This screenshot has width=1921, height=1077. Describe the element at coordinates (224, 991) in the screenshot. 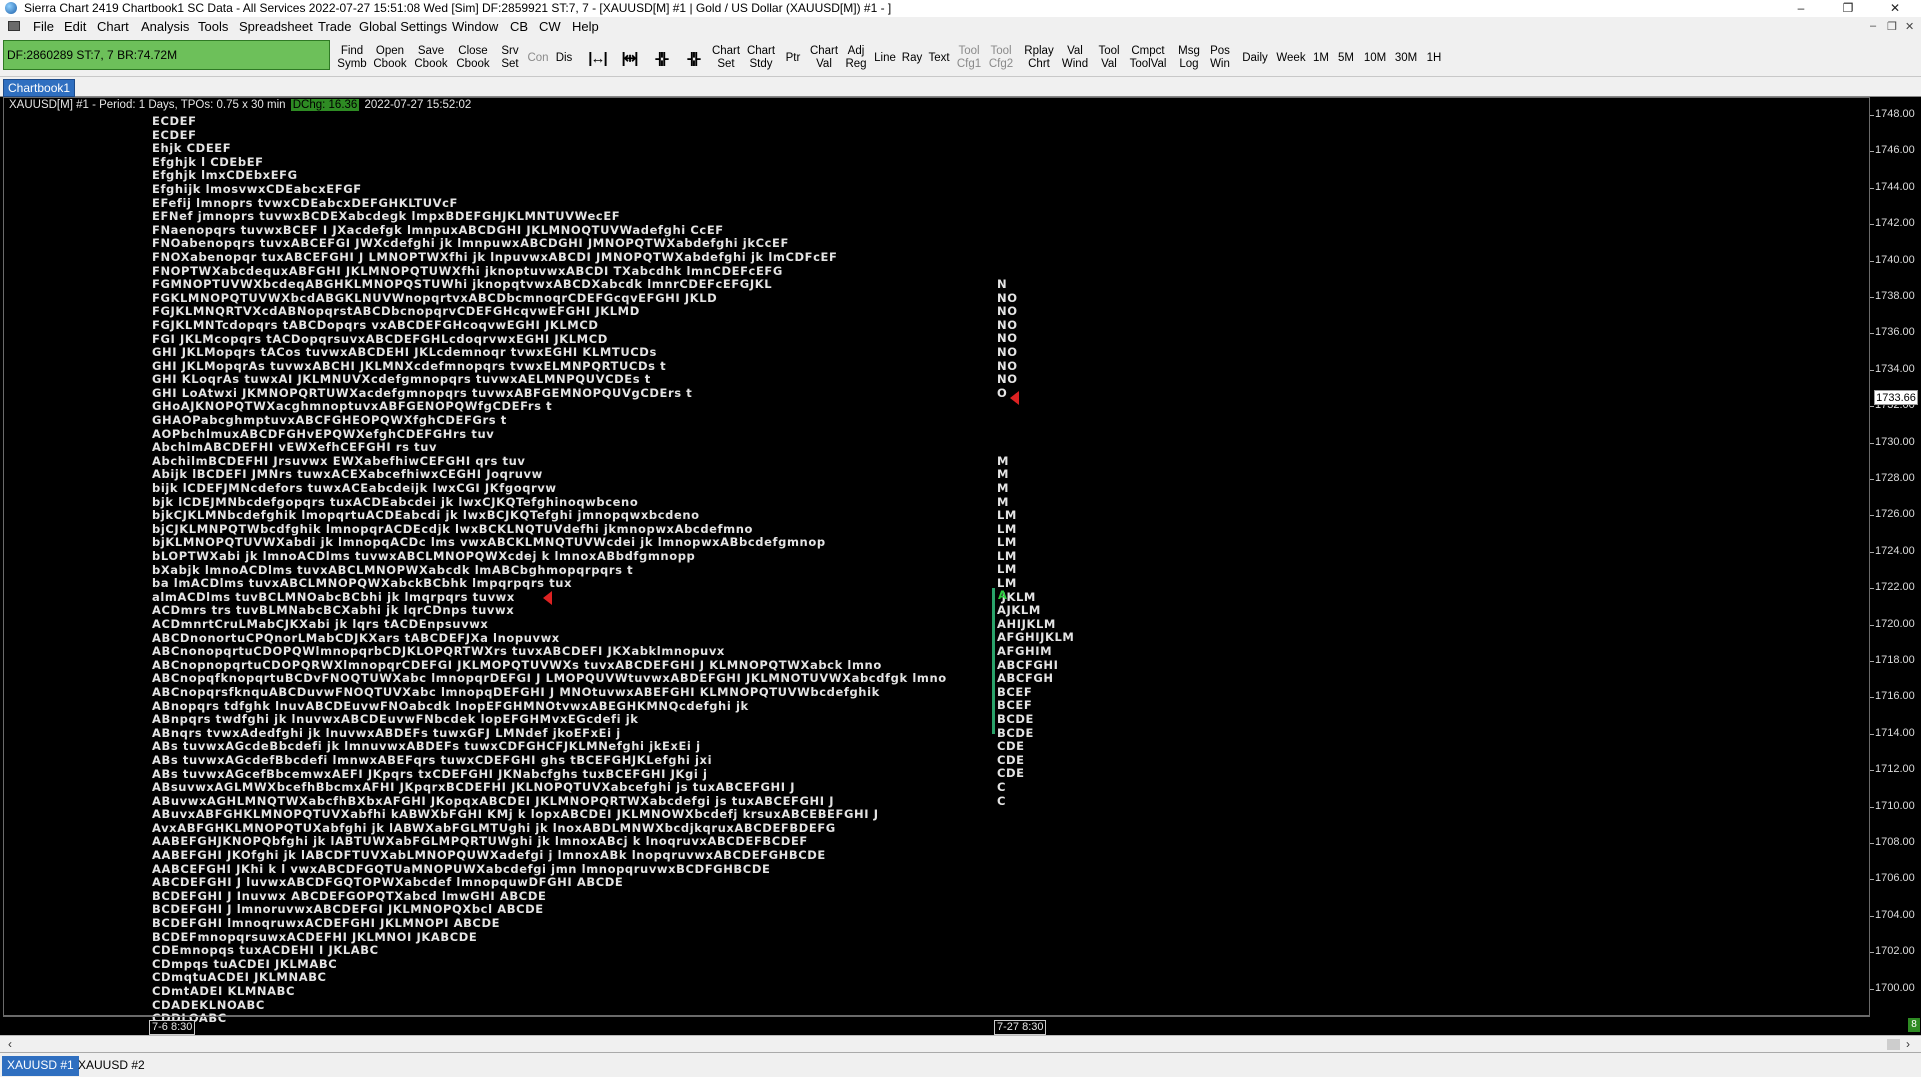

I see `profile1-row: CDmtADEI KLMNABC` at that location.